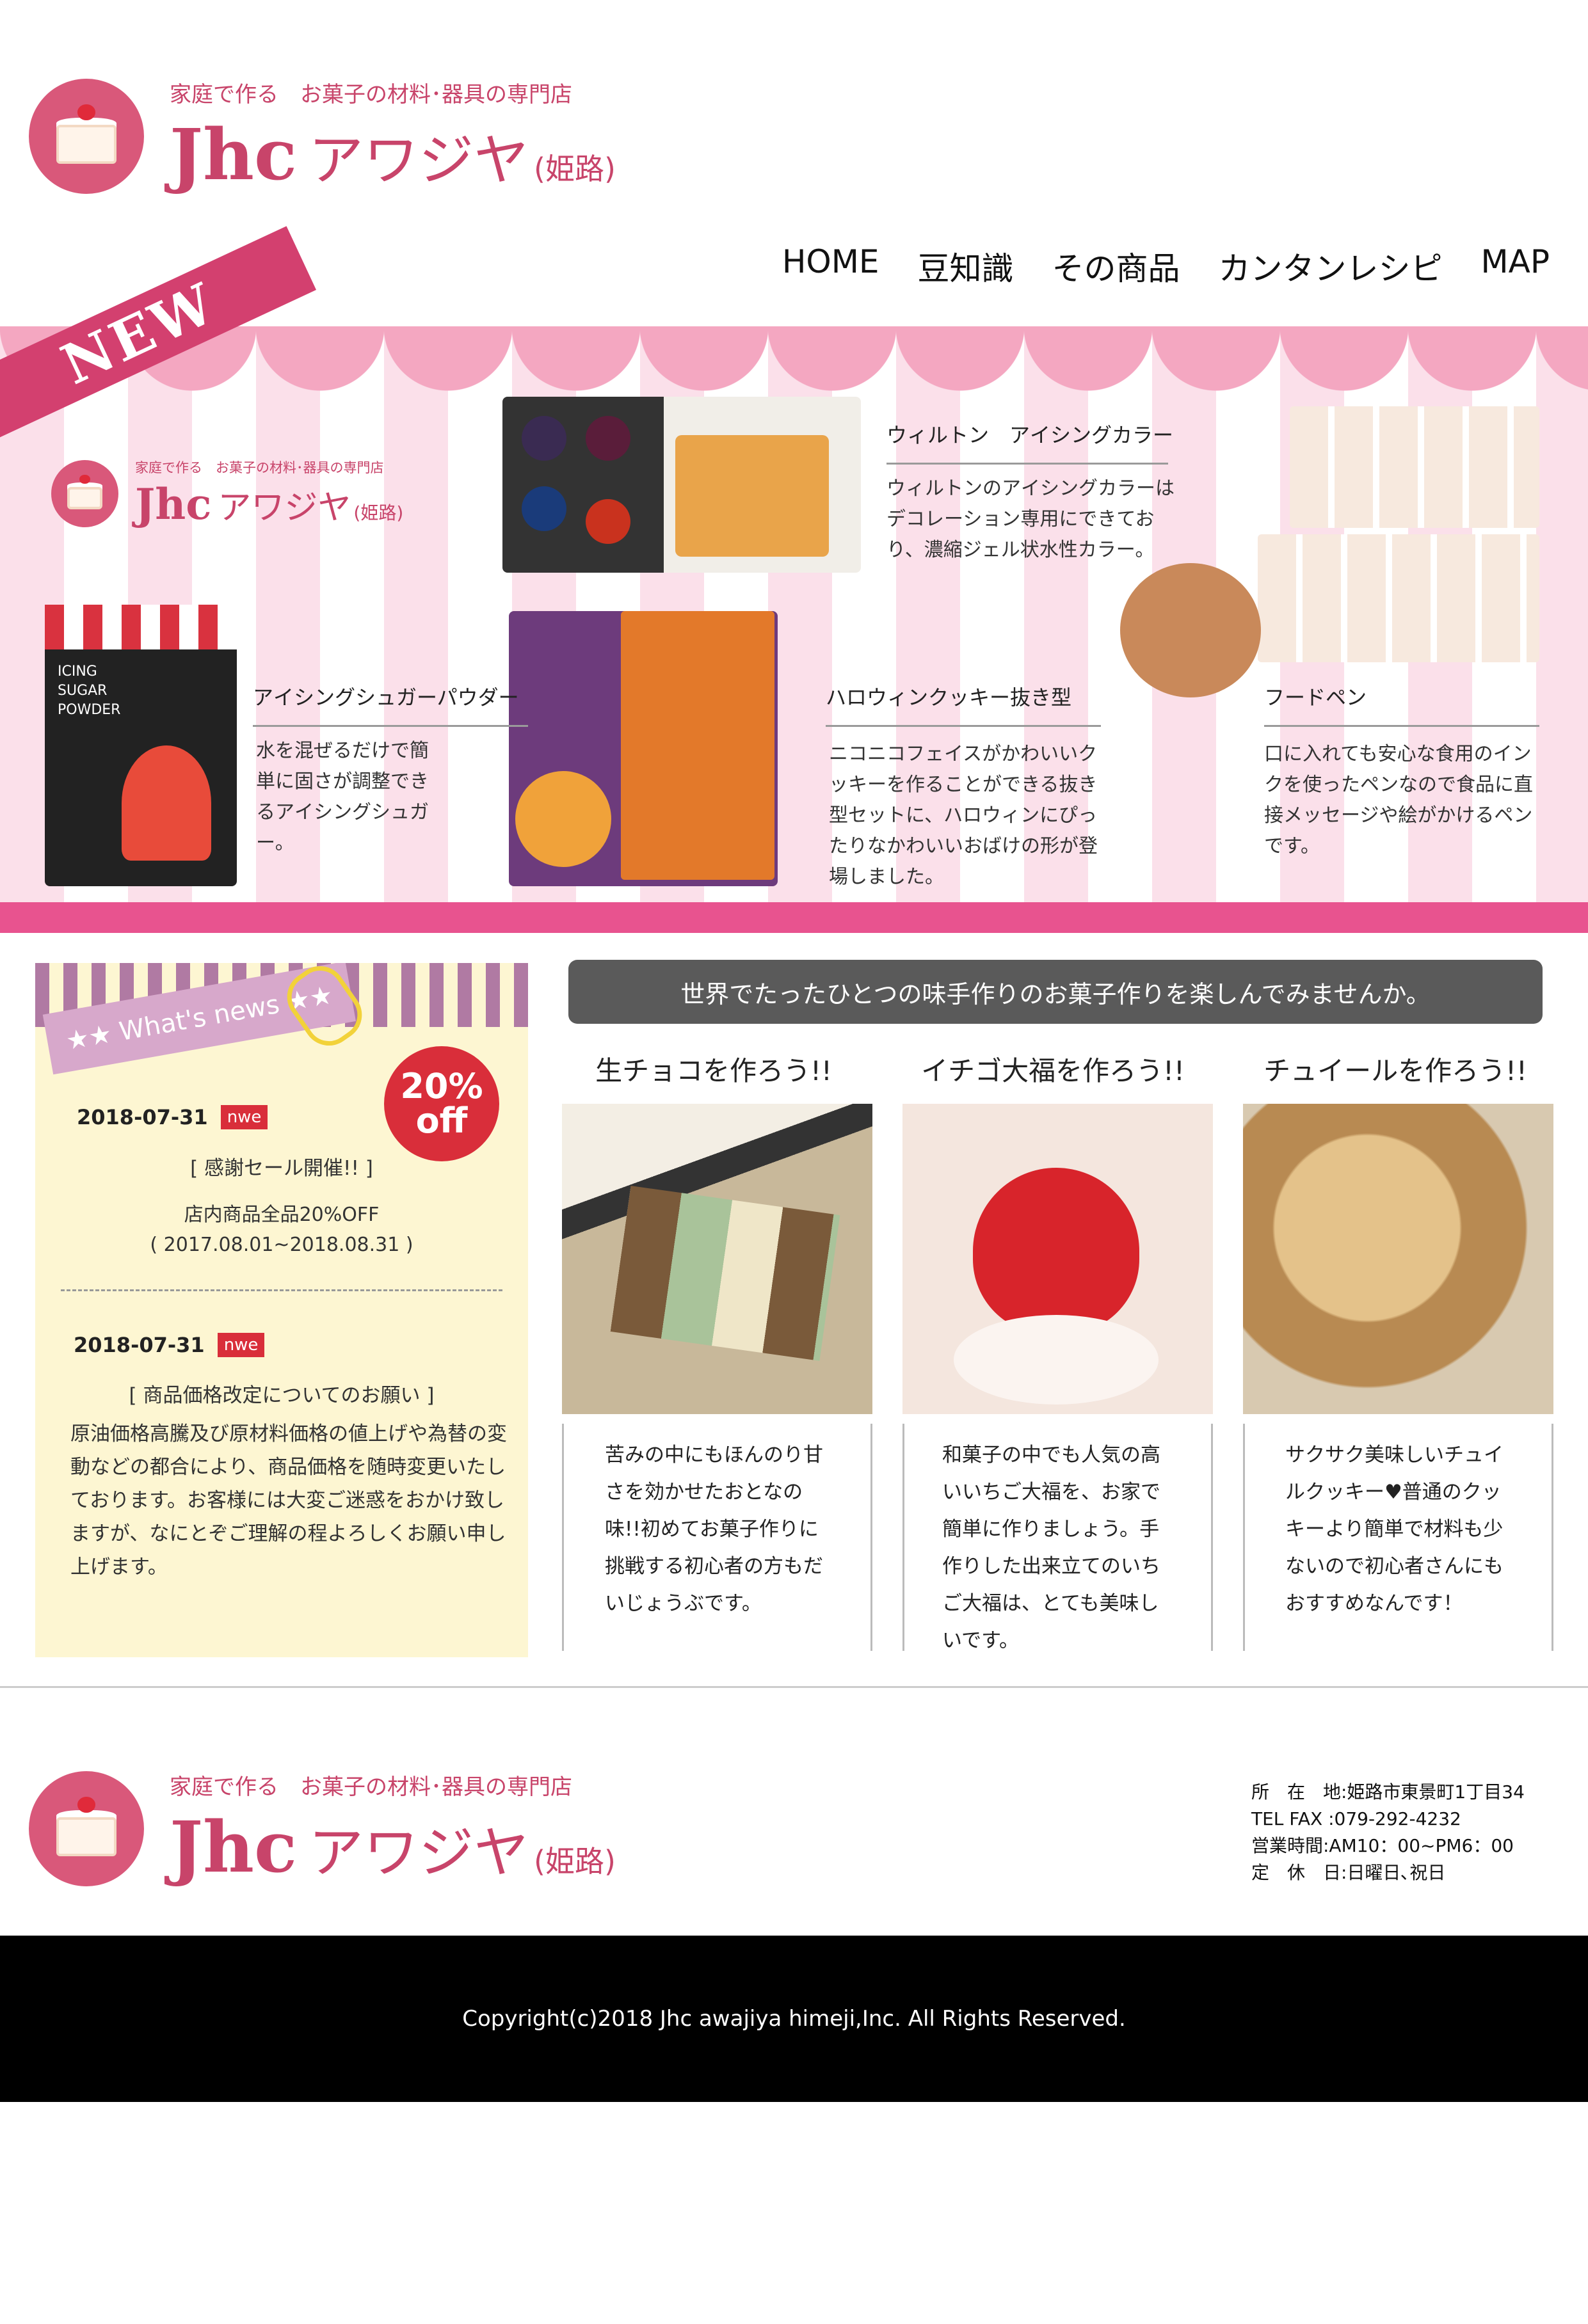 This screenshot has height=2324, width=1588. Describe the element at coordinates (794, 1687) in the screenshot. I see `section-divider` at that location.